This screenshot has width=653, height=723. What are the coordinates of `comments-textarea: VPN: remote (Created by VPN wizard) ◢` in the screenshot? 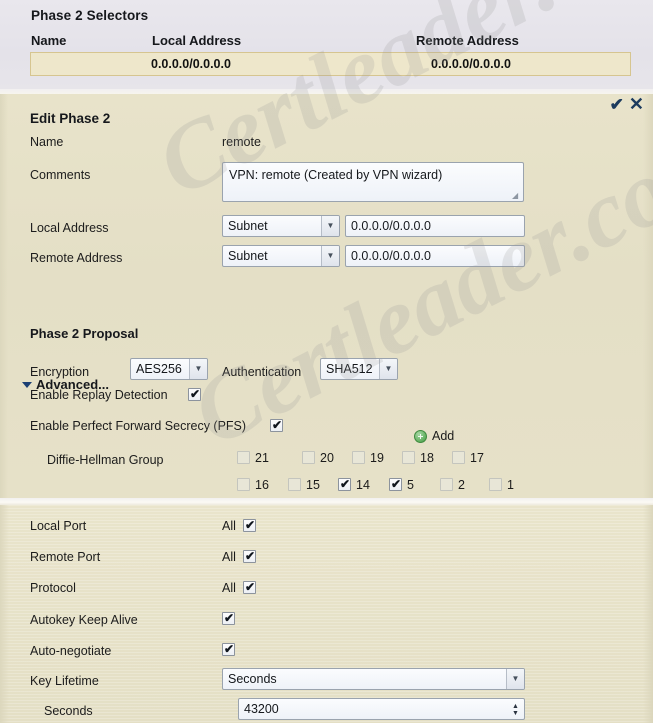 It's located at (373, 182).